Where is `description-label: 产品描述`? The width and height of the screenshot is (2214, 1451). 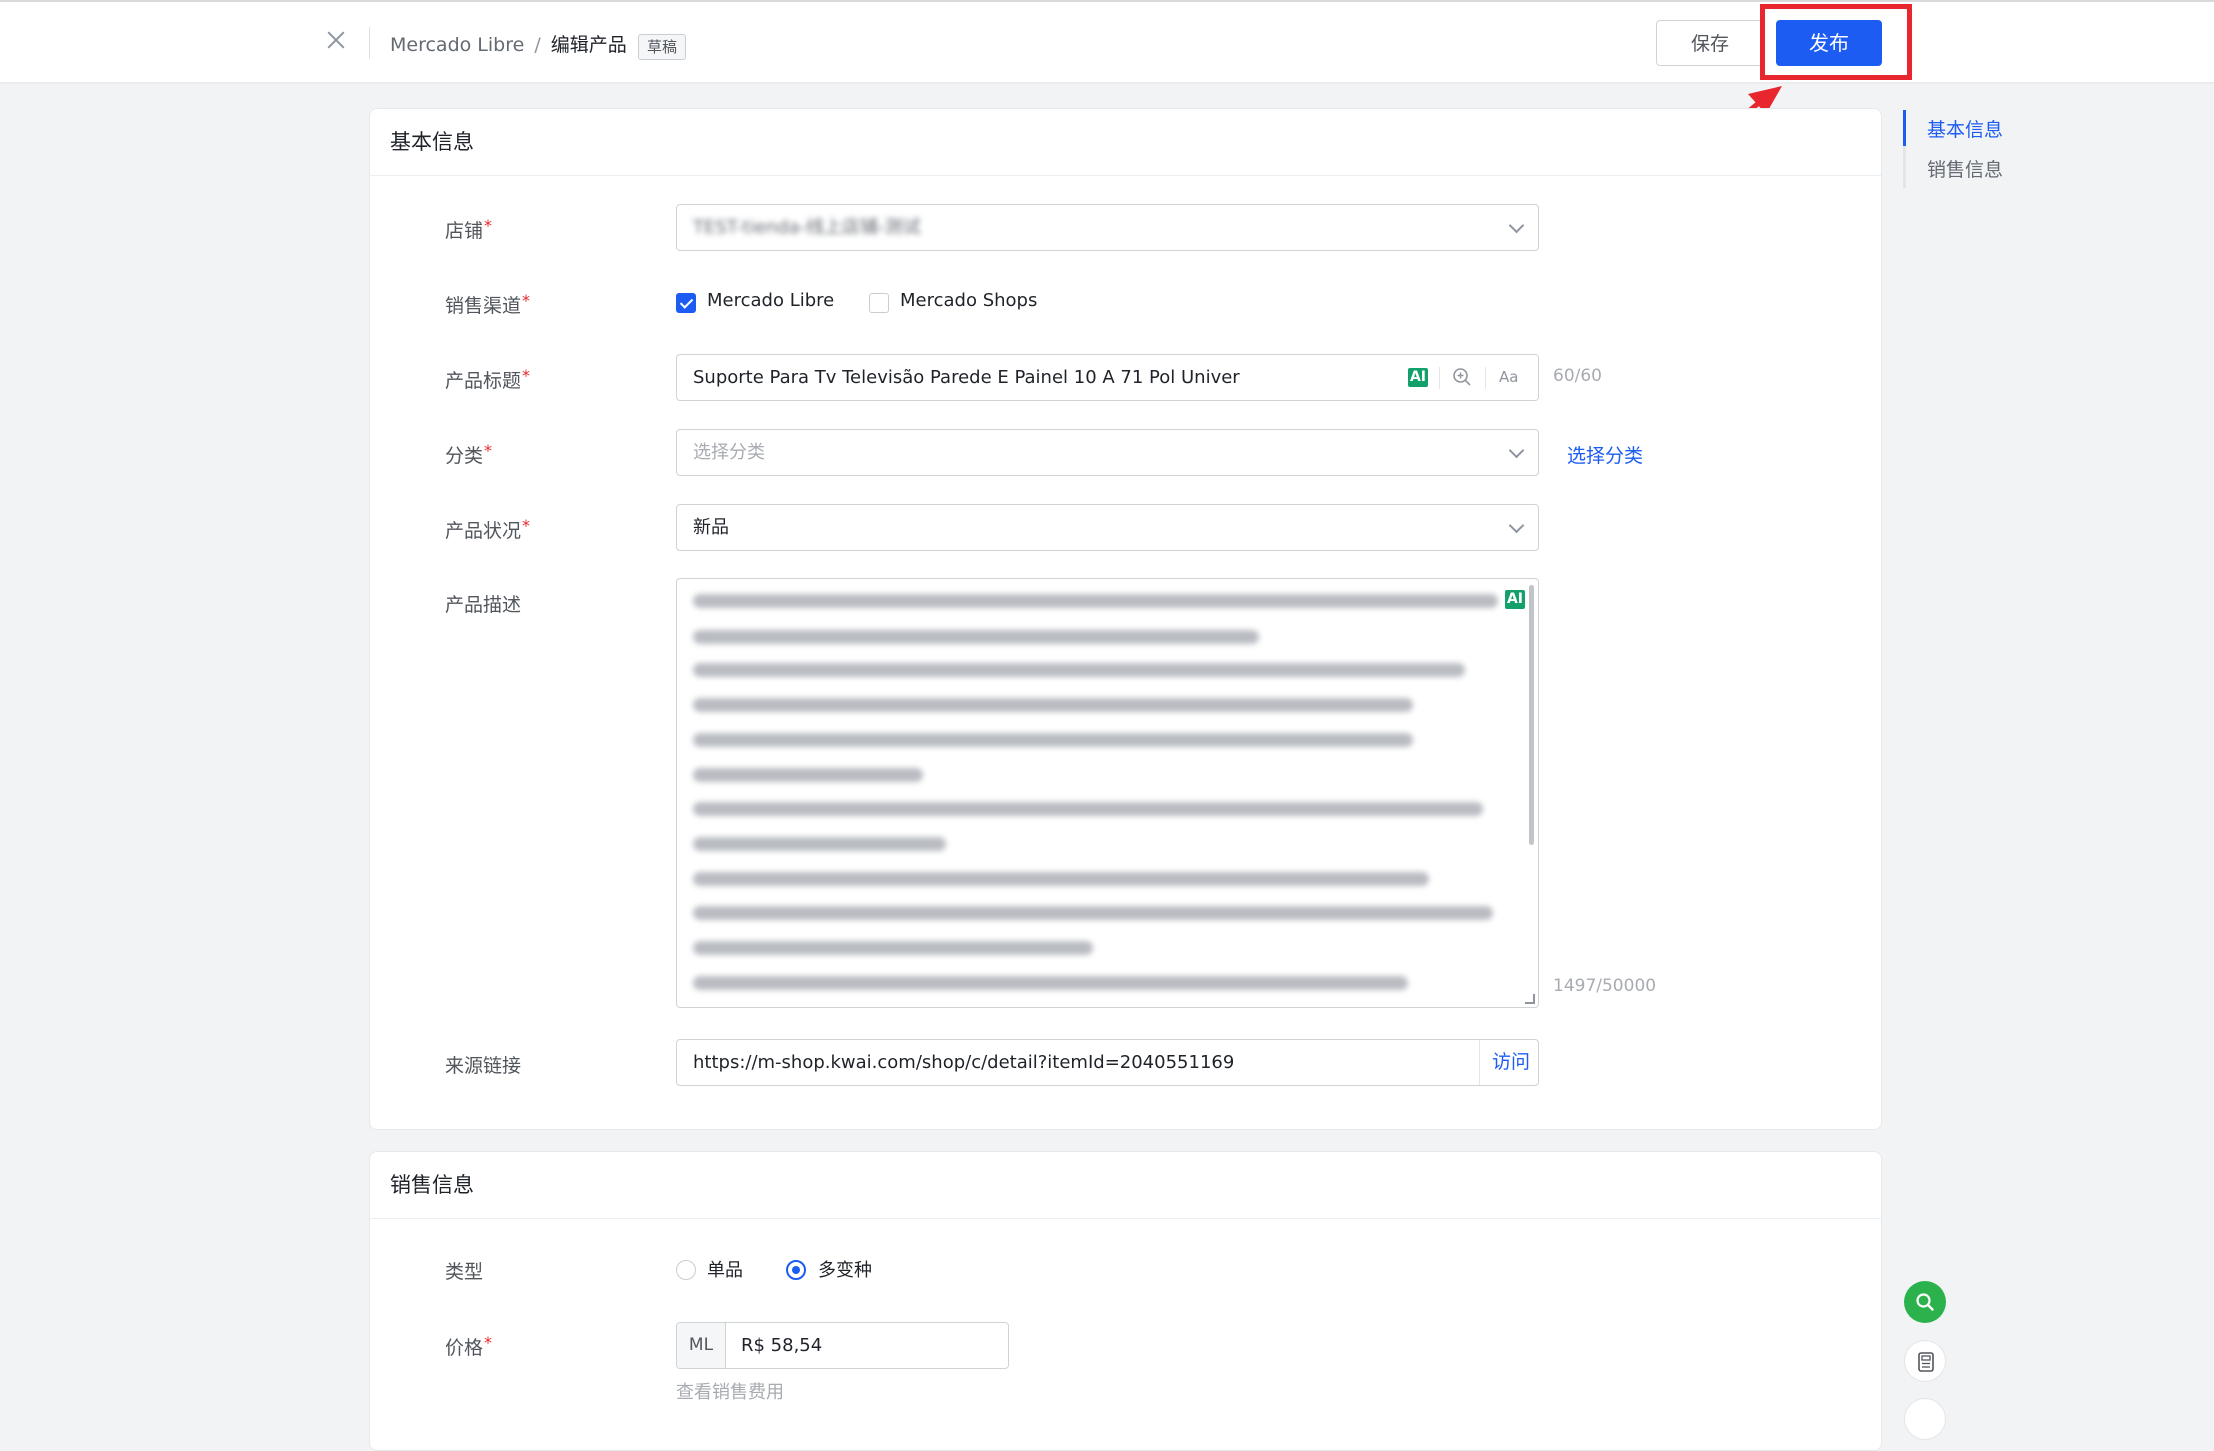 description-label: 产品描述 is located at coordinates (483, 605).